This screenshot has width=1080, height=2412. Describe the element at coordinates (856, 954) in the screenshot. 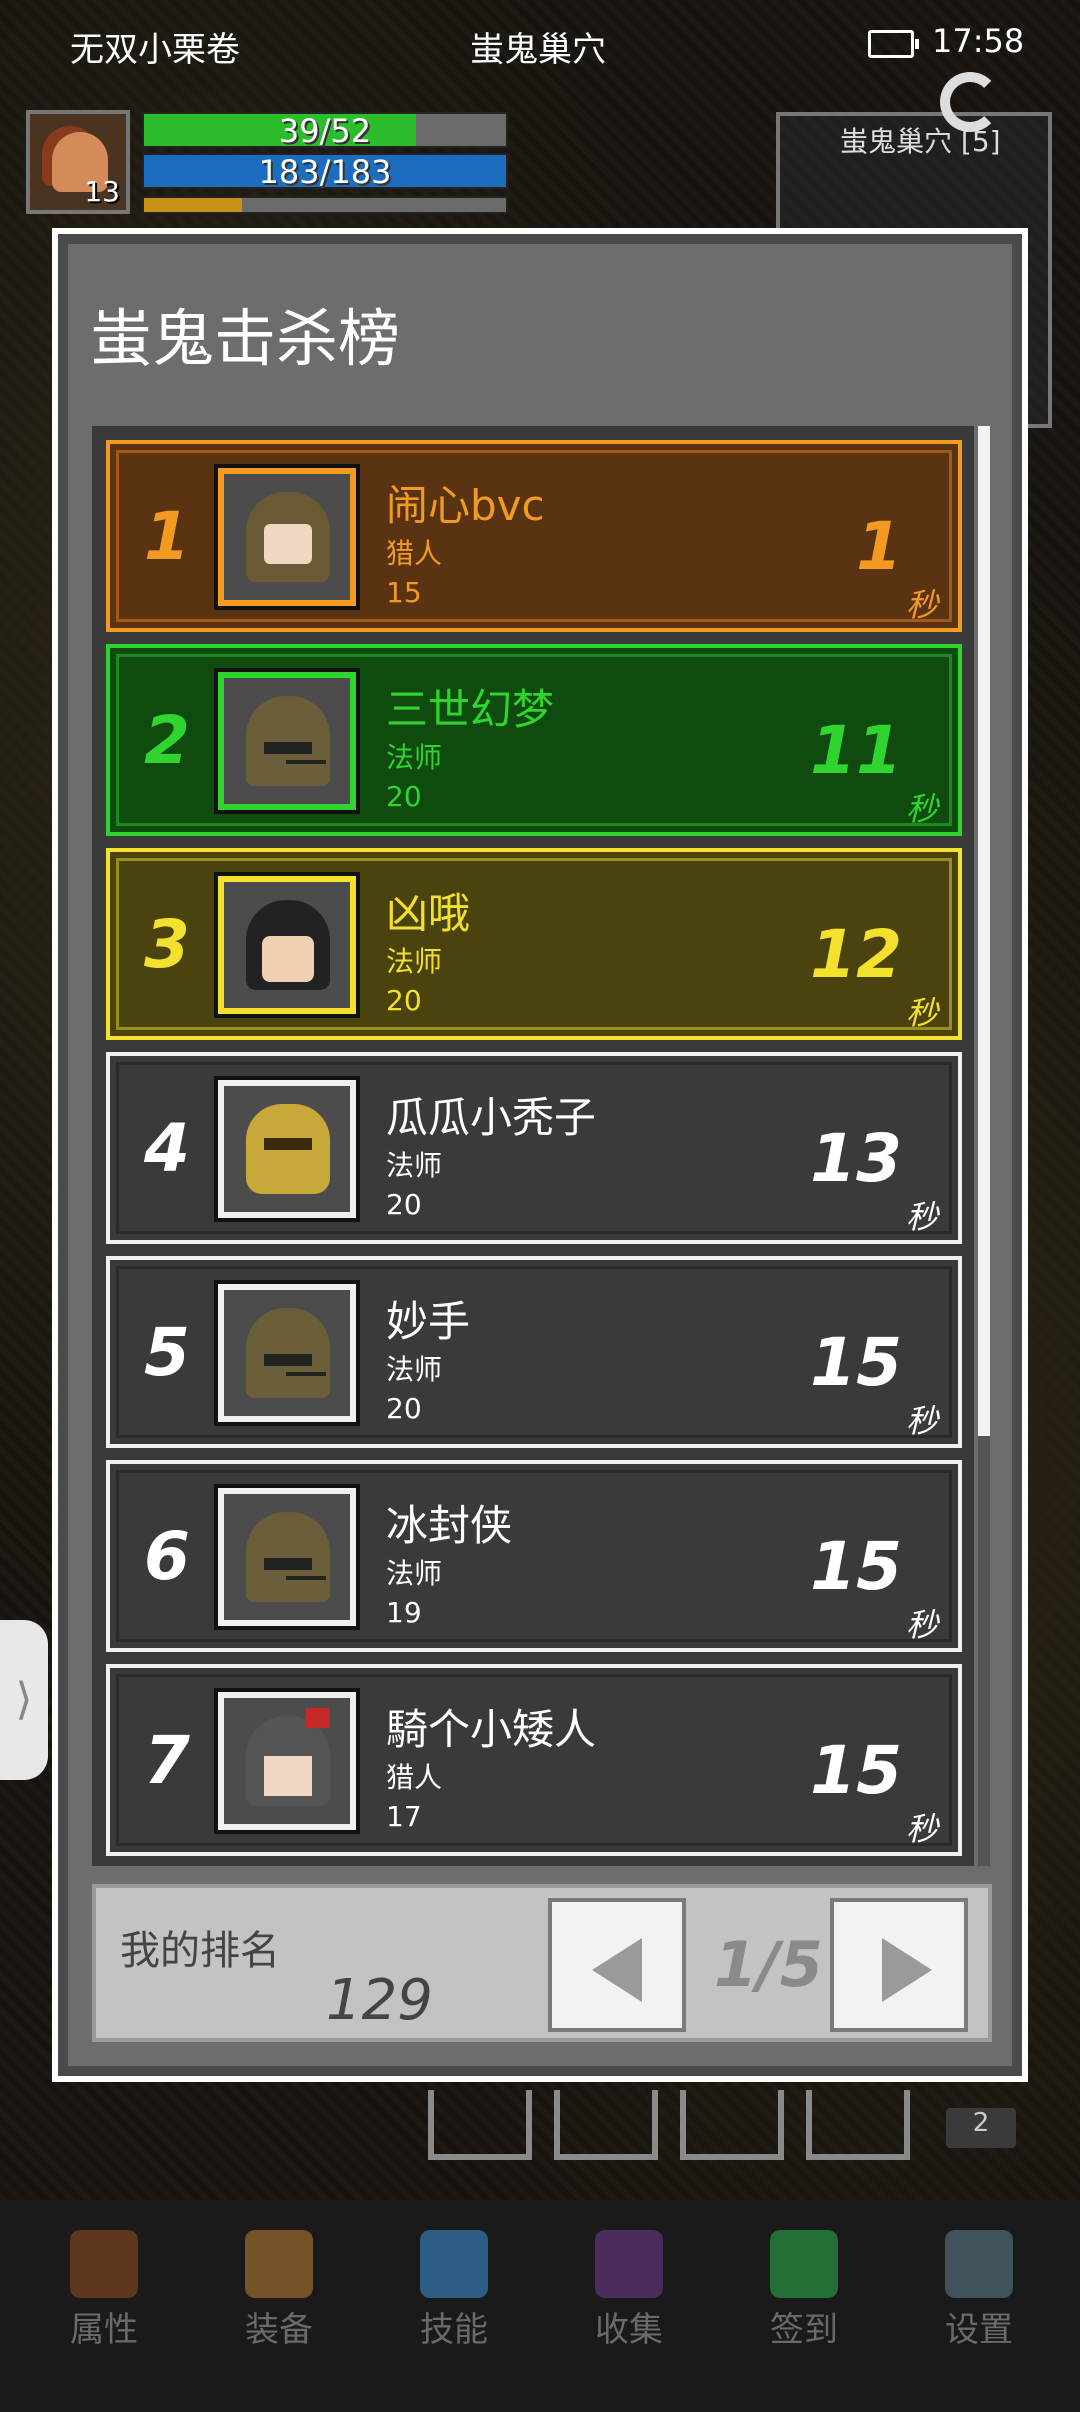

I see `kill-time: 12` at that location.